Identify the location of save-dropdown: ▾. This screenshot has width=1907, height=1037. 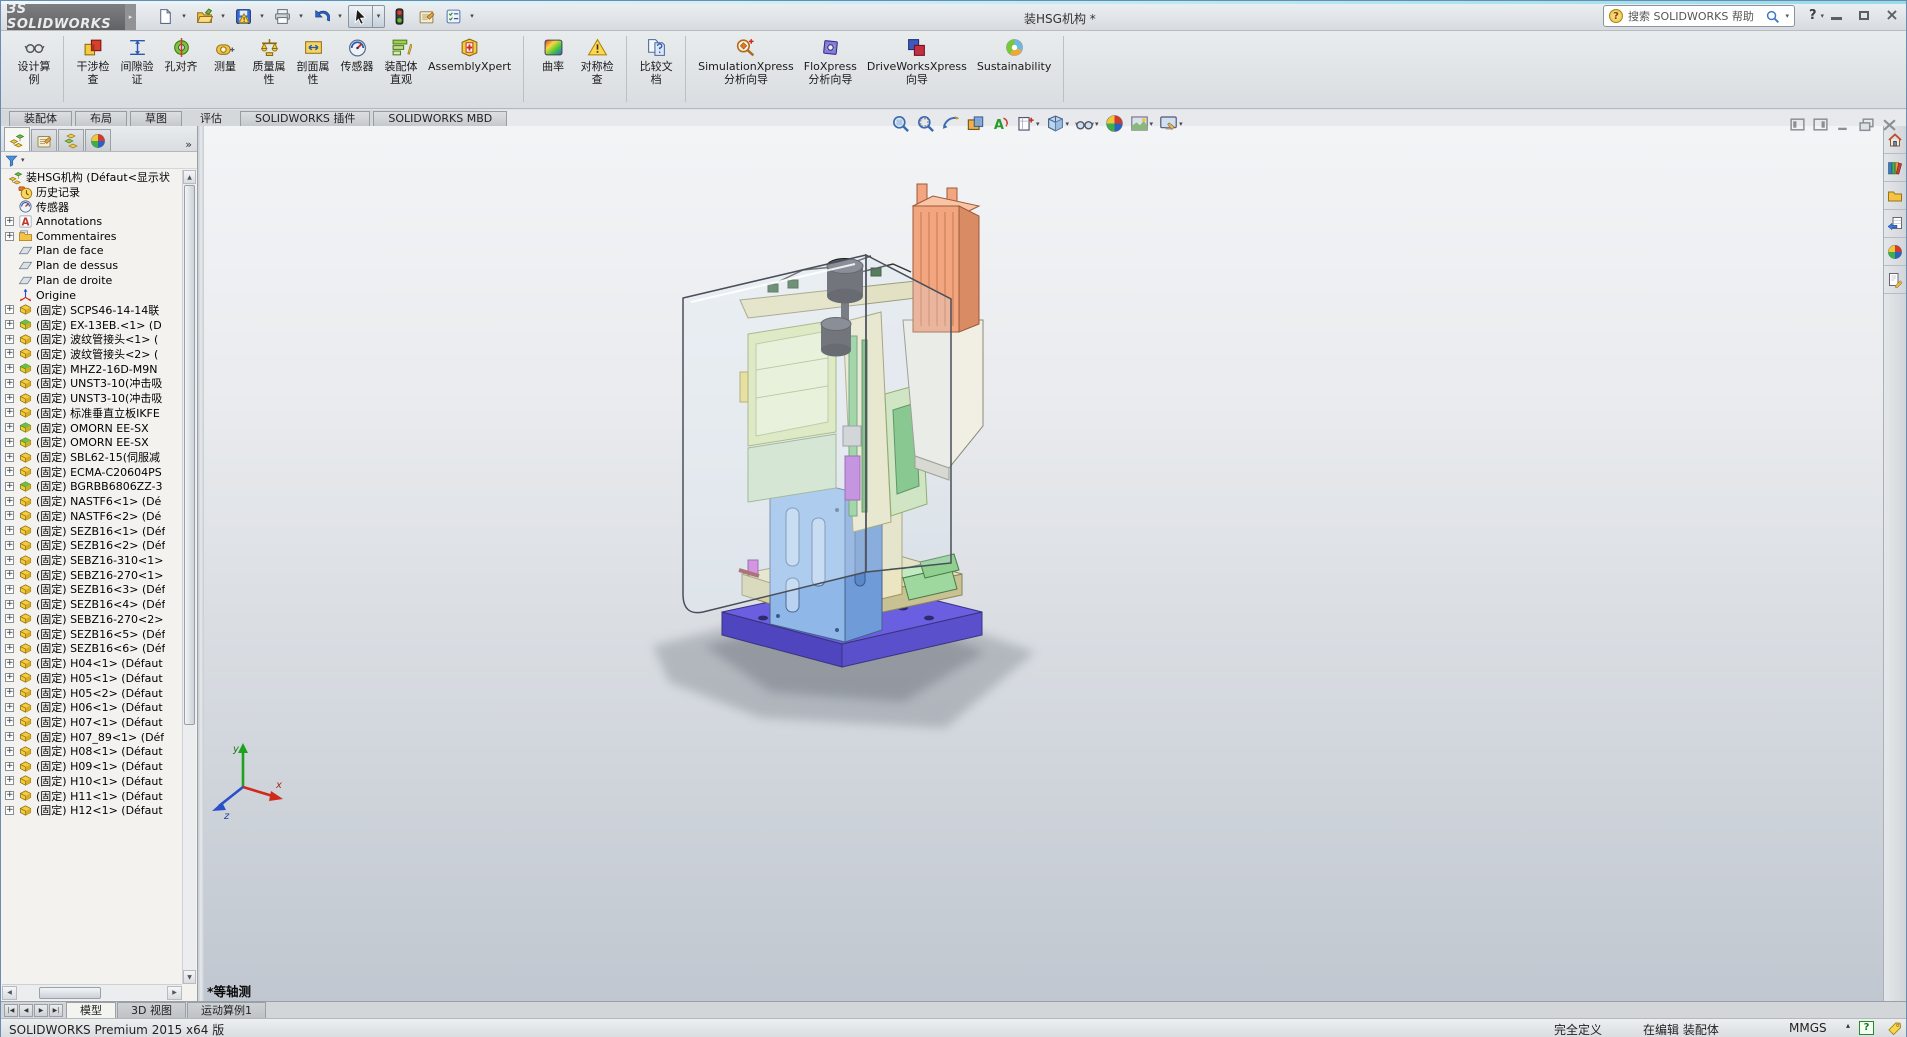
(262, 16).